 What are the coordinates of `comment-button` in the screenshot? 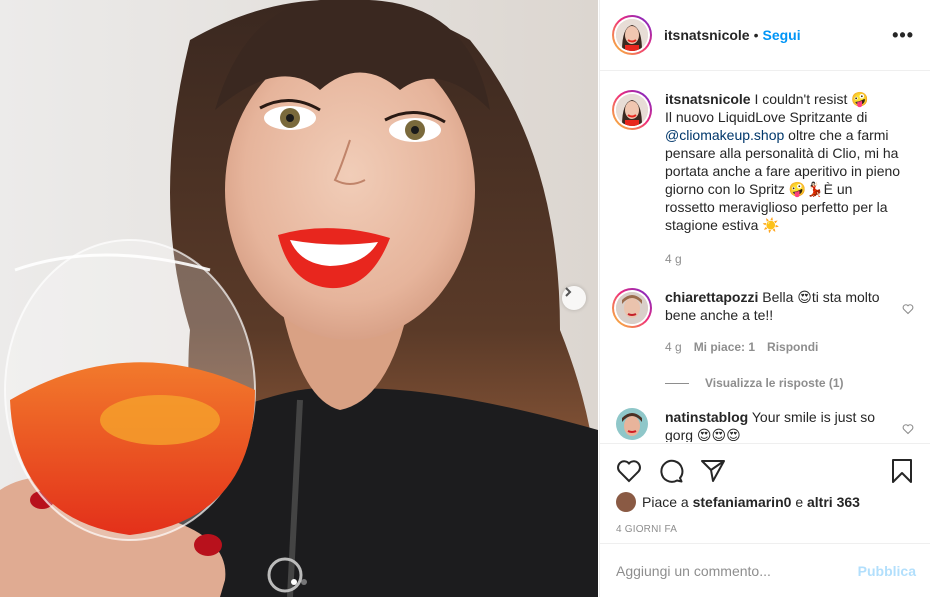 It's located at (671, 471).